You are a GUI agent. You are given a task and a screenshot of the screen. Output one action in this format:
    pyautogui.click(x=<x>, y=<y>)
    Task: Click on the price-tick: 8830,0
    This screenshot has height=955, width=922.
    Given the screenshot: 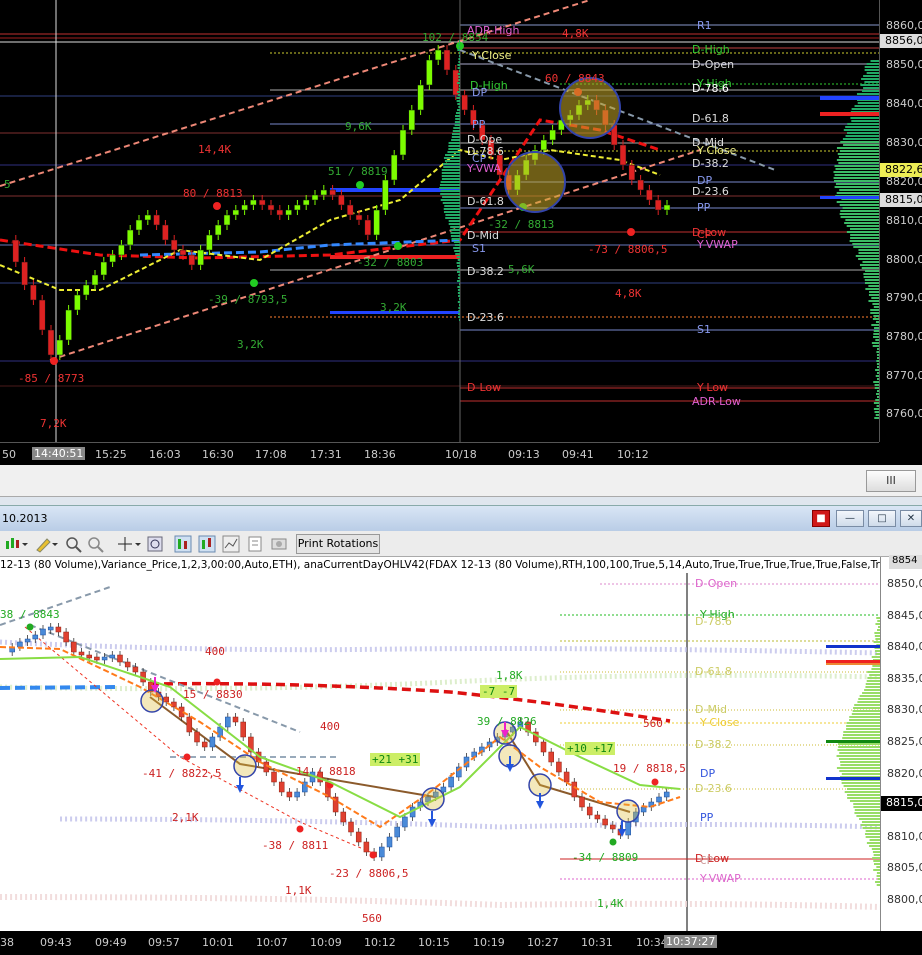 What is the action you would take?
    pyautogui.click(x=904, y=709)
    